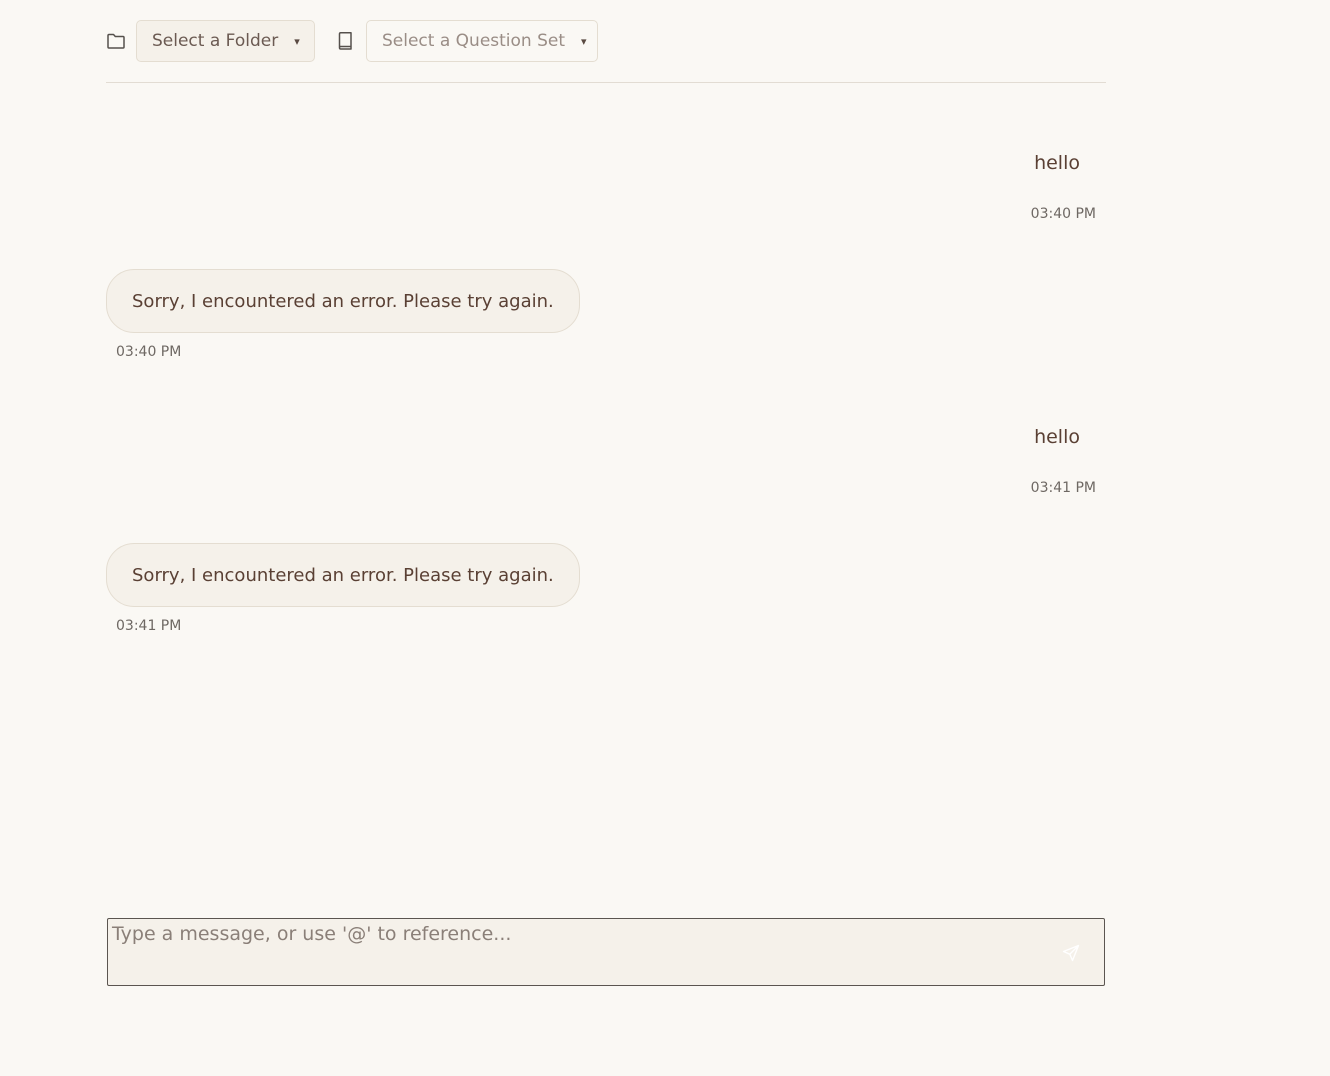  Describe the element at coordinates (606, 82) in the screenshot. I see `toolbar-divider` at that location.